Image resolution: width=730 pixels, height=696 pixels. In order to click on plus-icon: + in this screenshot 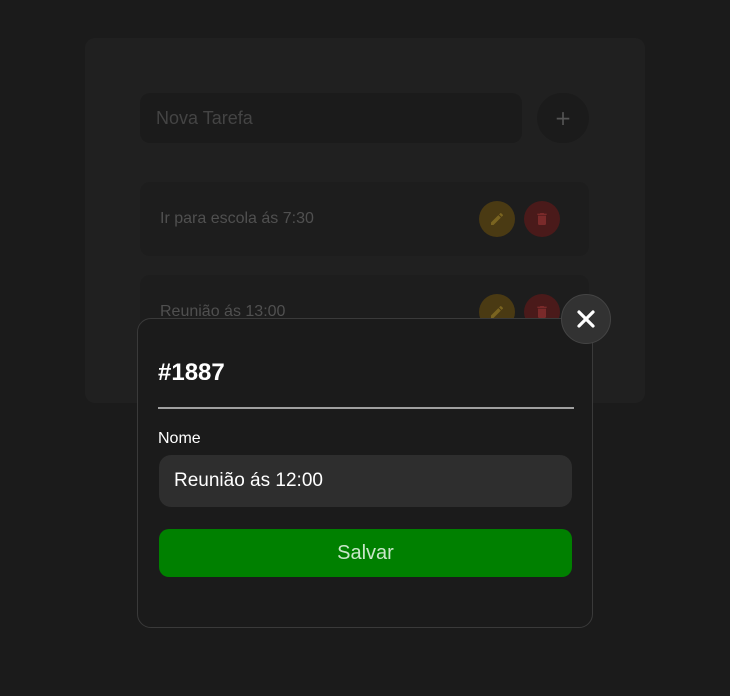, I will do `click(563, 118)`.